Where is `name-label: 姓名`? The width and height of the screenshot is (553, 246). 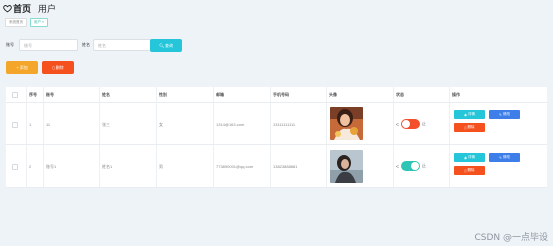
name-label: 姓名 is located at coordinates (86, 44).